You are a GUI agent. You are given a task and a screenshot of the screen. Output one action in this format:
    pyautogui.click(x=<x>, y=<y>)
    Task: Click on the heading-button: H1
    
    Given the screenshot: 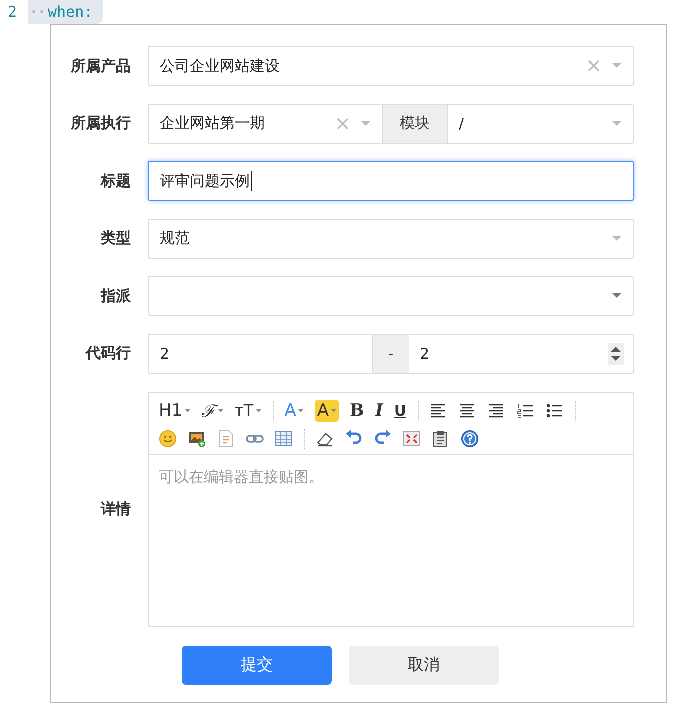 What is the action you would take?
    pyautogui.click(x=175, y=411)
    